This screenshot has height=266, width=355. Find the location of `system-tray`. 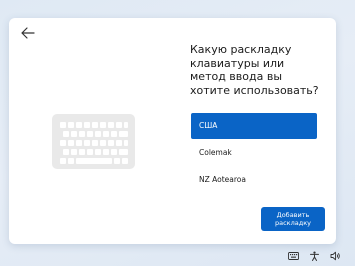

system-tray is located at coordinates (314, 256).